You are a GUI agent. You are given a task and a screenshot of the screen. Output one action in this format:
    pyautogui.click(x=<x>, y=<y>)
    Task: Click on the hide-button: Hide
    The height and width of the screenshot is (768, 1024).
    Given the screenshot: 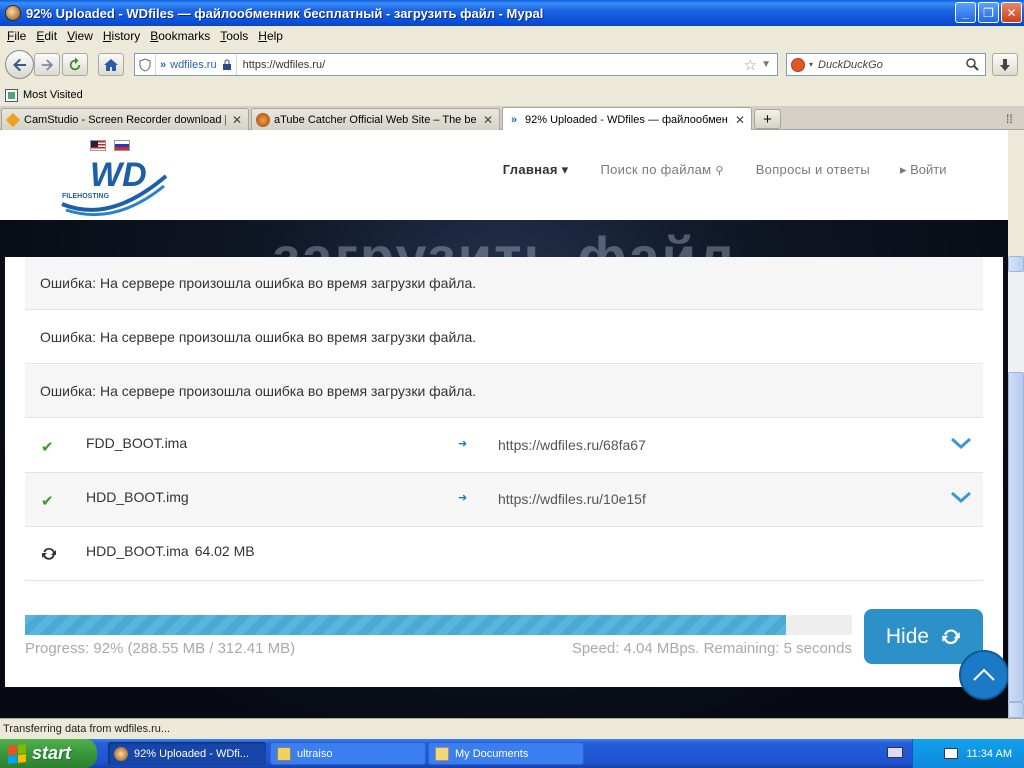 What is the action you would take?
    pyautogui.click(x=923, y=636)
    